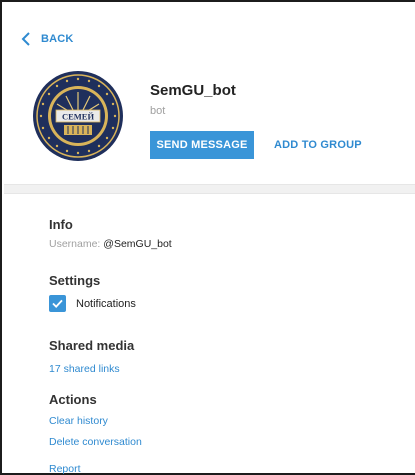  What do you see at coordinates (73, 399) in the screenshot?
I see `actions-title: Actions` at bounding box center [73, 399].